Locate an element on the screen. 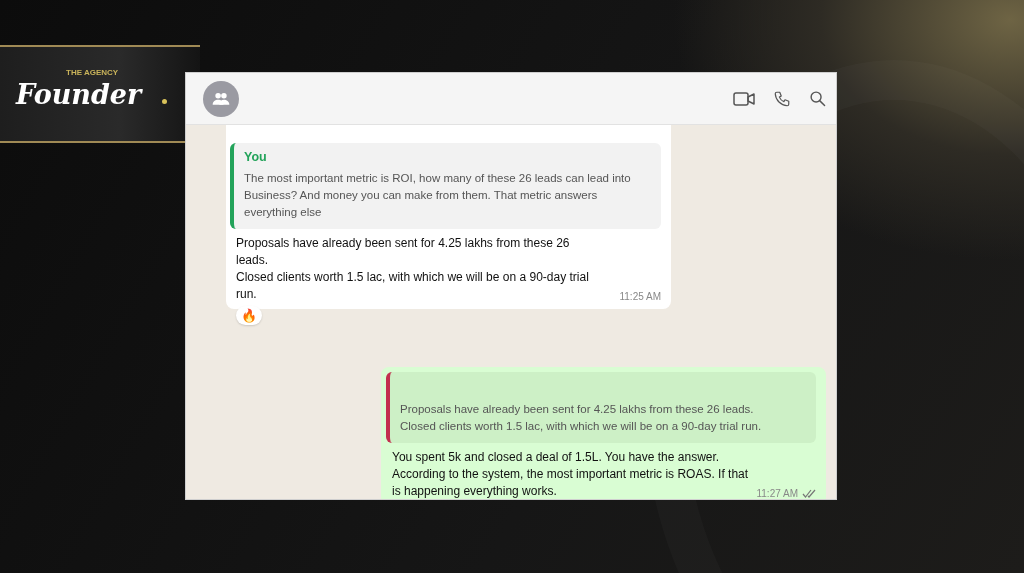 Image resolution: width=1024 pixels, height=573 pixels. video-call-icon is located at coordinates (744, 98).